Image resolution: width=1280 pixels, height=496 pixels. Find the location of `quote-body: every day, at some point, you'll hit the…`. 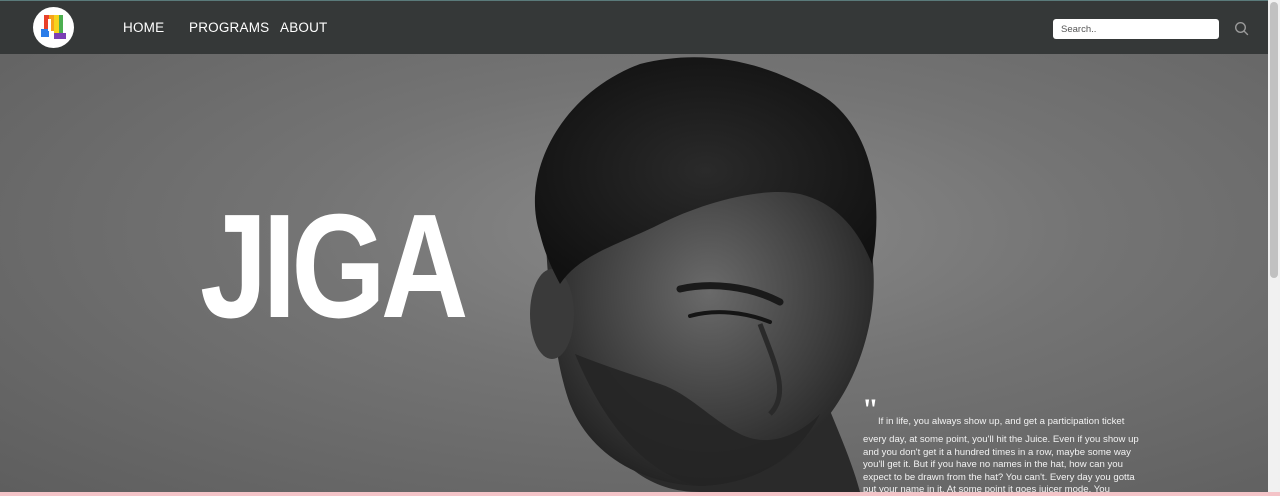

quote-body: every day, at some point, you'll hit the… is located at coordinates (1001, 463).